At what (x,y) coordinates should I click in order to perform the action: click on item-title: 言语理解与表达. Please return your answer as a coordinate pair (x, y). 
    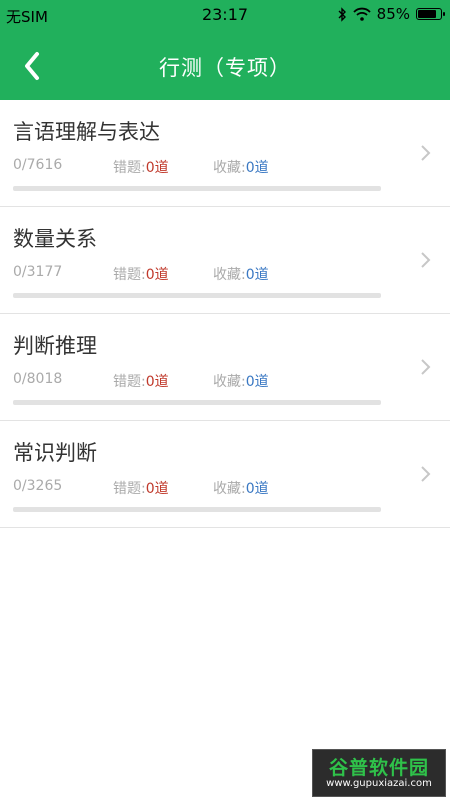
    Looking at the image, I should click on (86, 132).